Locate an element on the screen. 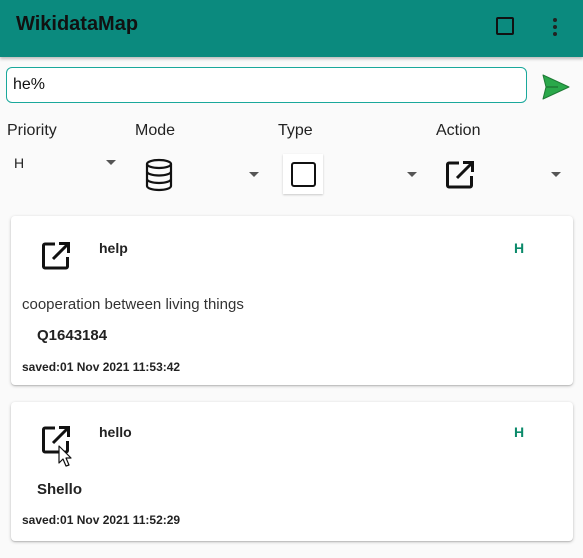  result-title: help is located at coordinates (113, 248).